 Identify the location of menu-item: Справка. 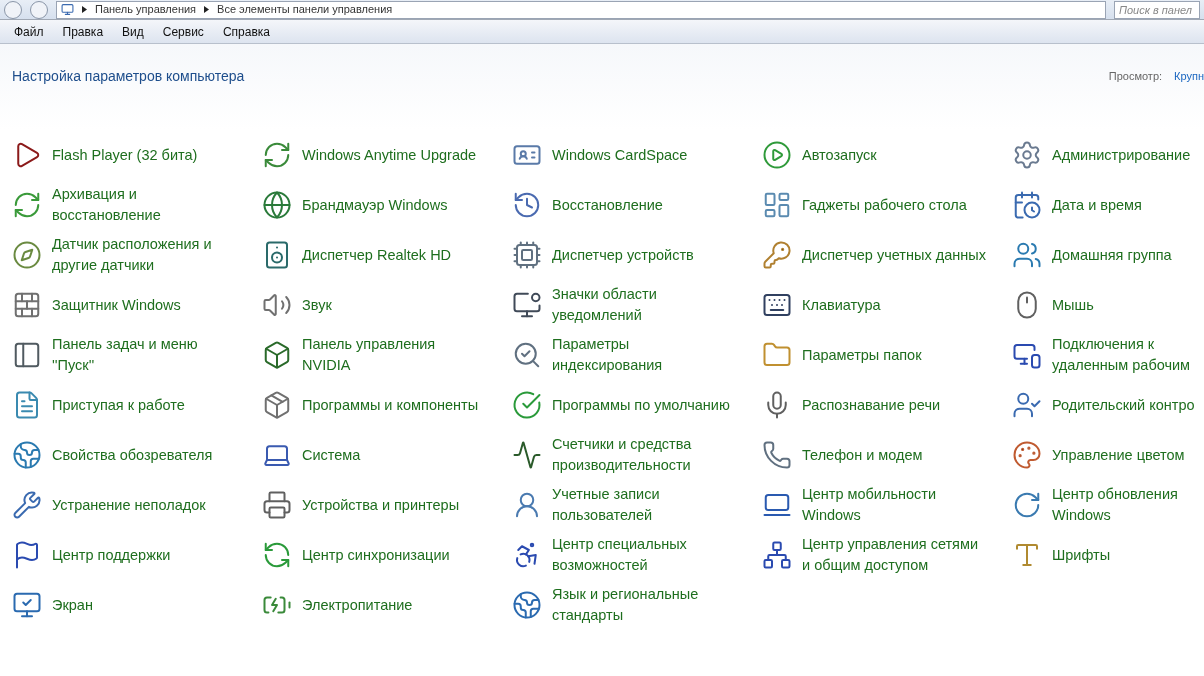
(246, 31).